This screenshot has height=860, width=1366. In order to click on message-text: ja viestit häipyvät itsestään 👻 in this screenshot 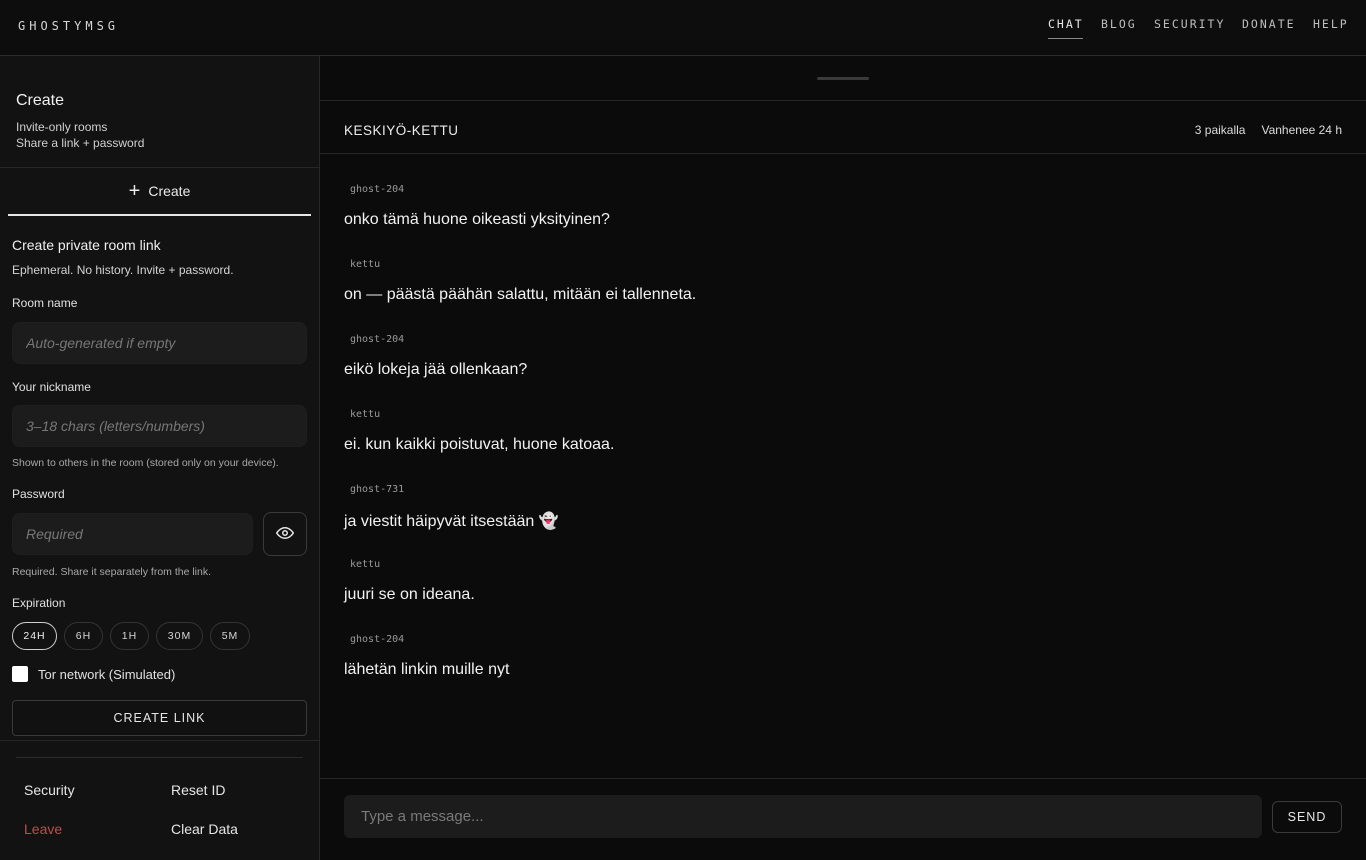, I will do `click(451, 521)`.